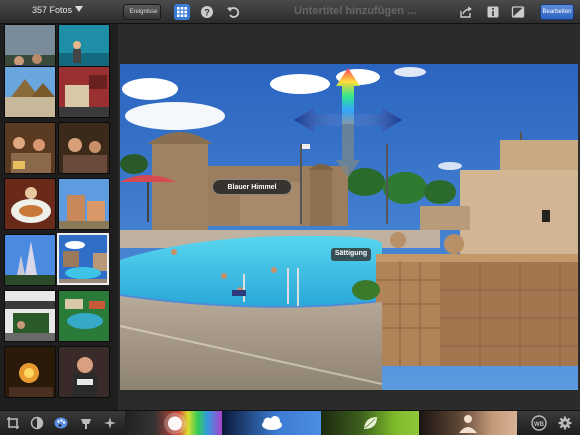 The image size is (580, 435). Describe the element at coordinates (37, 423) in the screenshot. I see `exposure-icon` at that location.